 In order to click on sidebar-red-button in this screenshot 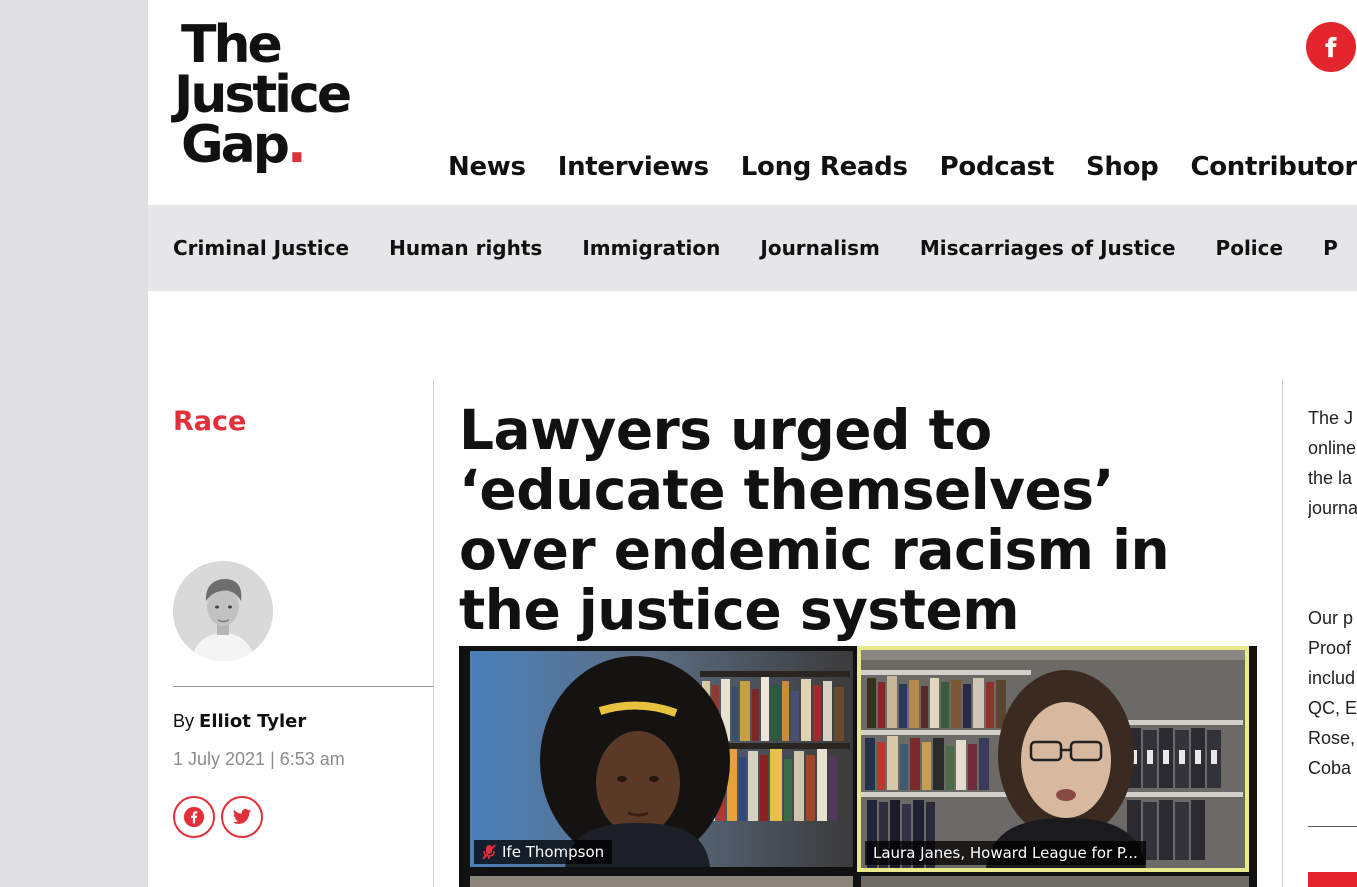, I will do `click(1332, 879)`.